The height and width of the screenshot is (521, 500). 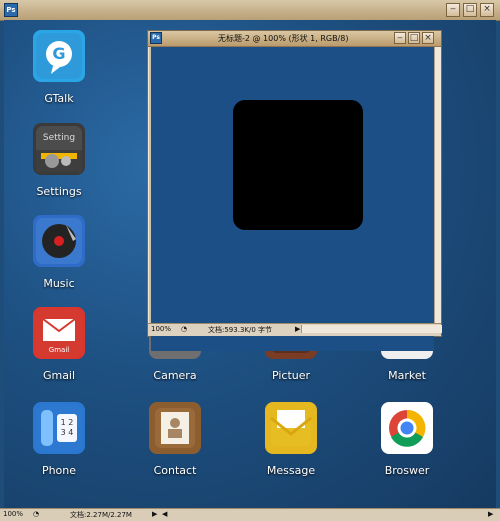 What do you see at coordinates (490, 514) in the screenshot?
I see `arrow-right-icon: ▶` at bounding box center [490, 514].